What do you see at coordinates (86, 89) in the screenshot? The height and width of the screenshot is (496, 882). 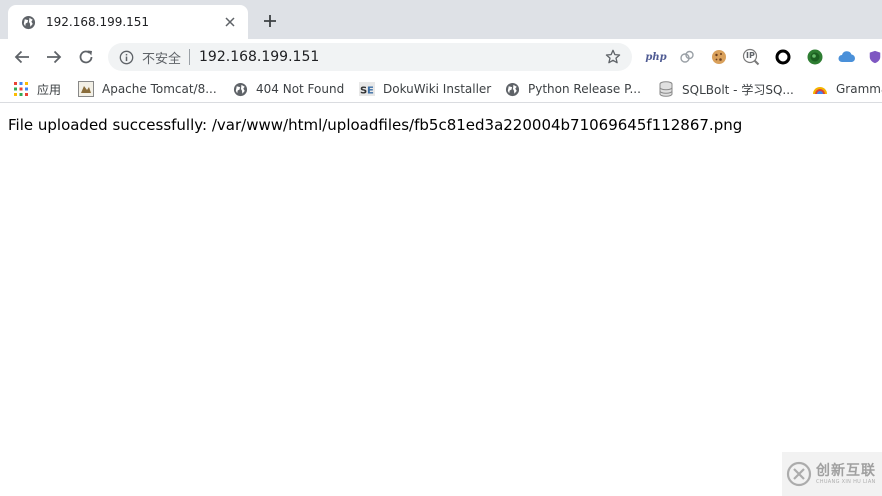 I see `tomcat-icon` at bounding box center [86, 89].